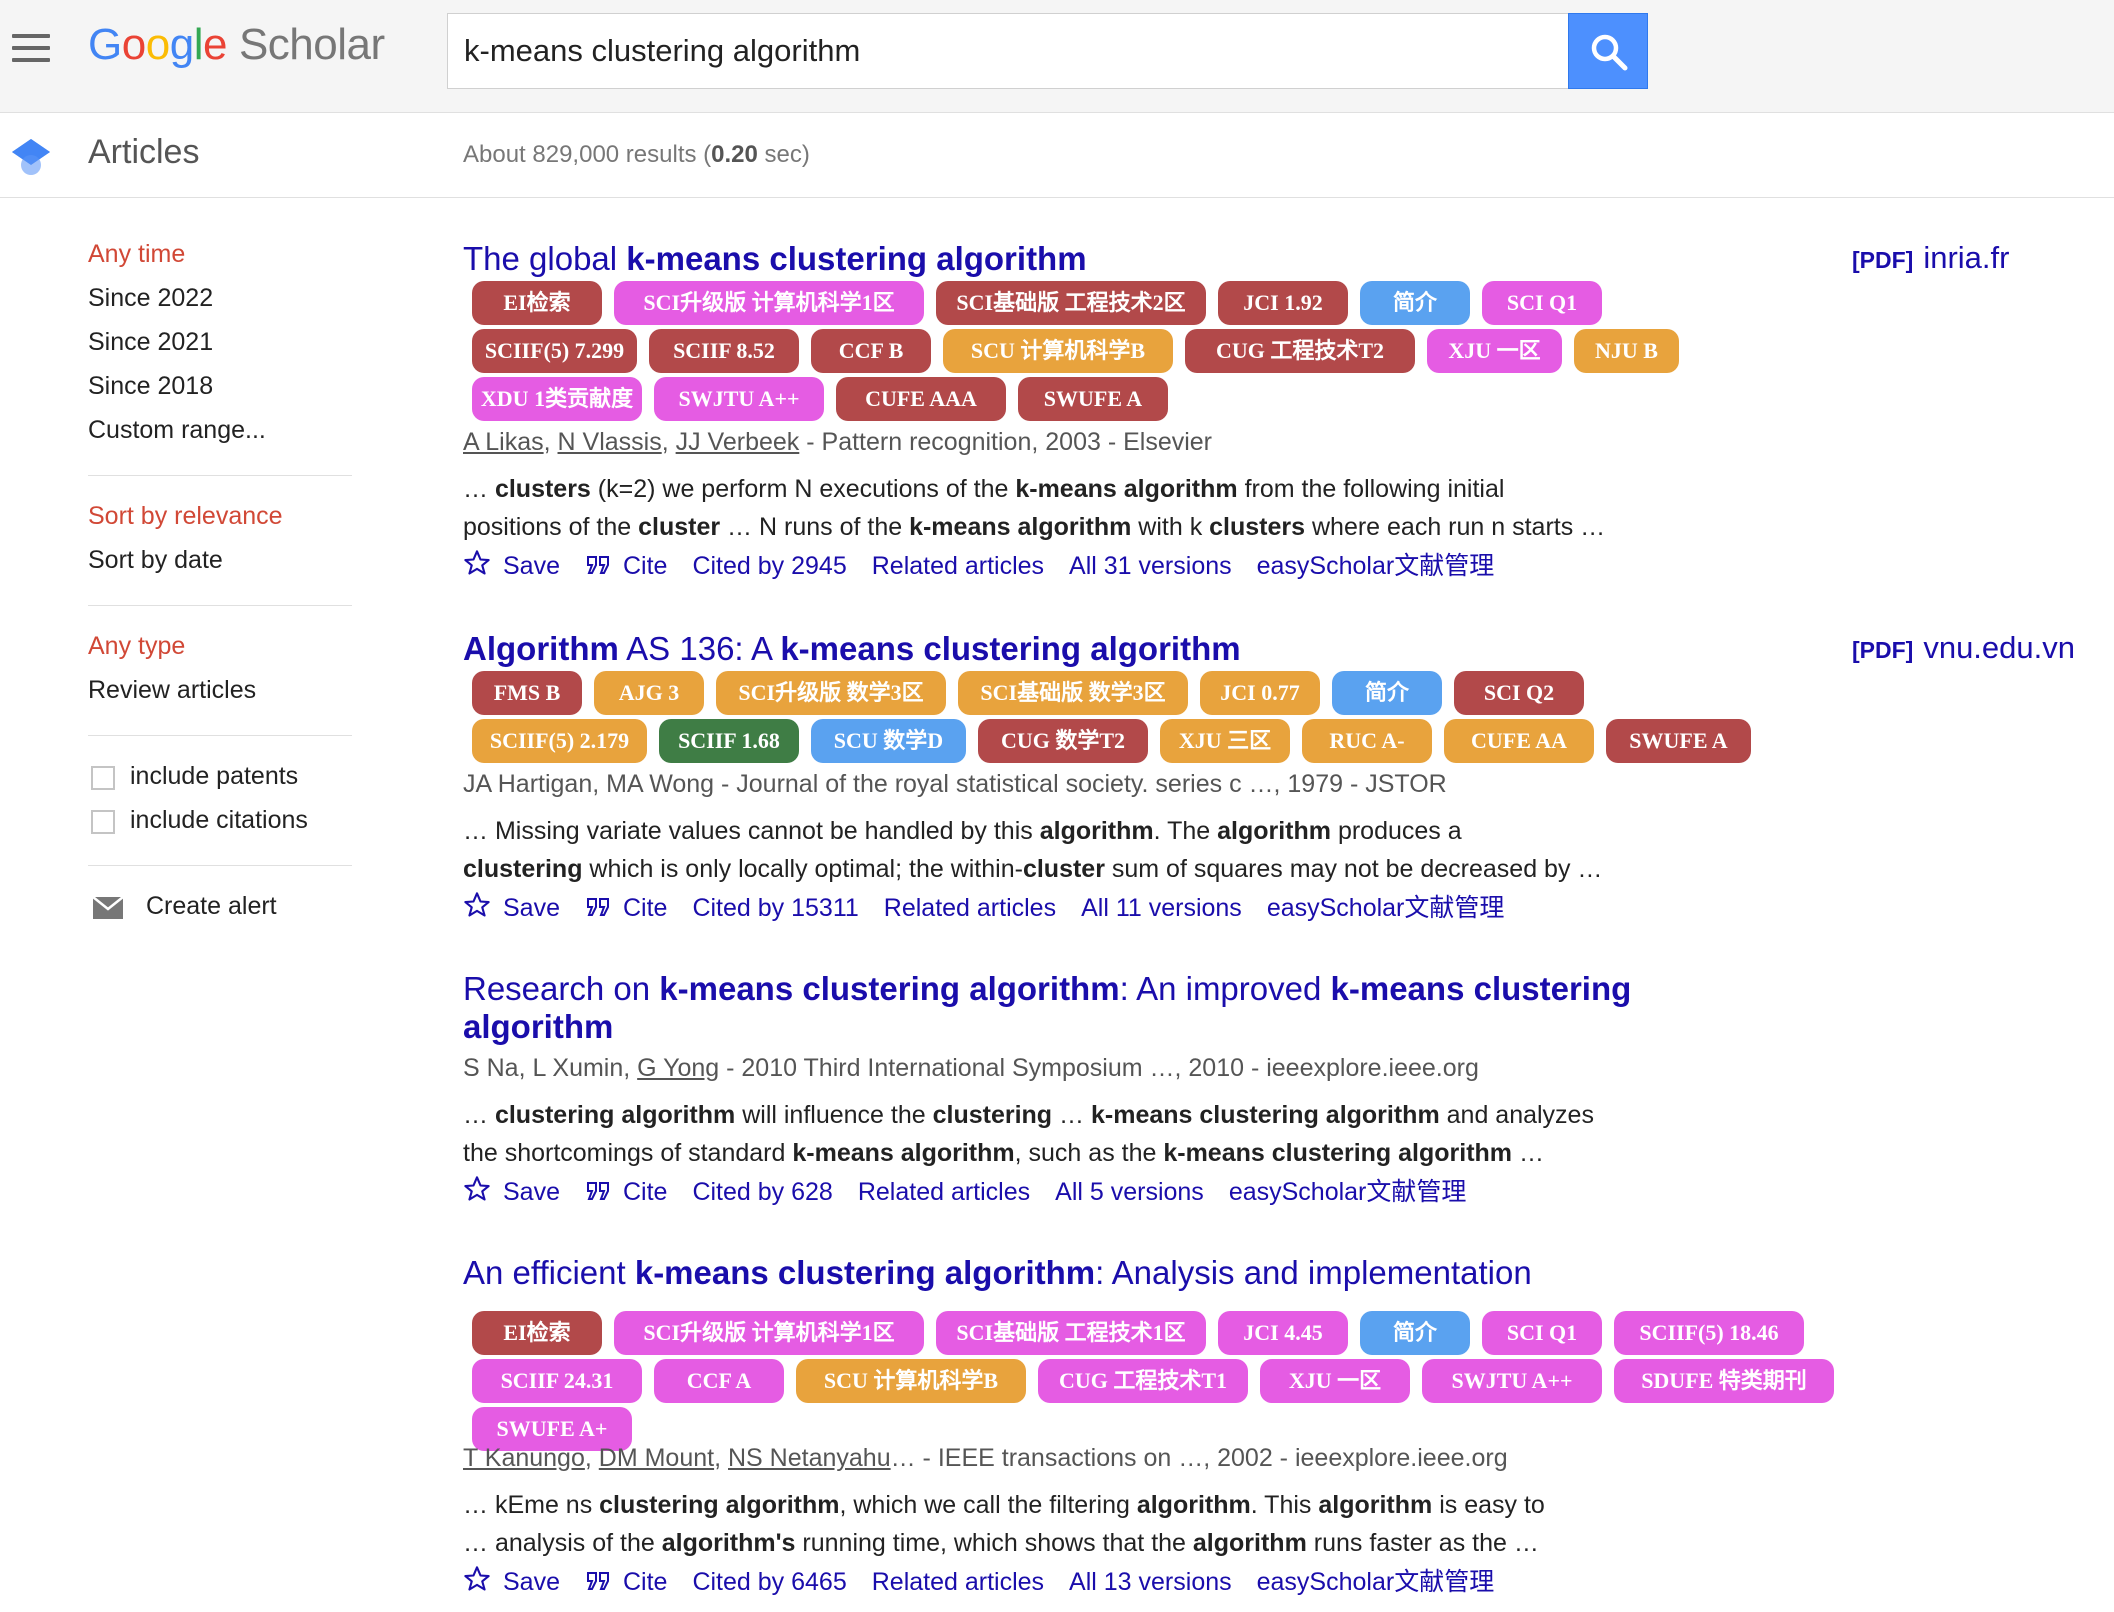 The height and width of the screenshot is (1612, 2114). What do you see at coordinates (219, 820) in the screenshot?
I see `include-citations-label: include citations` at bounding box center [219, 820].